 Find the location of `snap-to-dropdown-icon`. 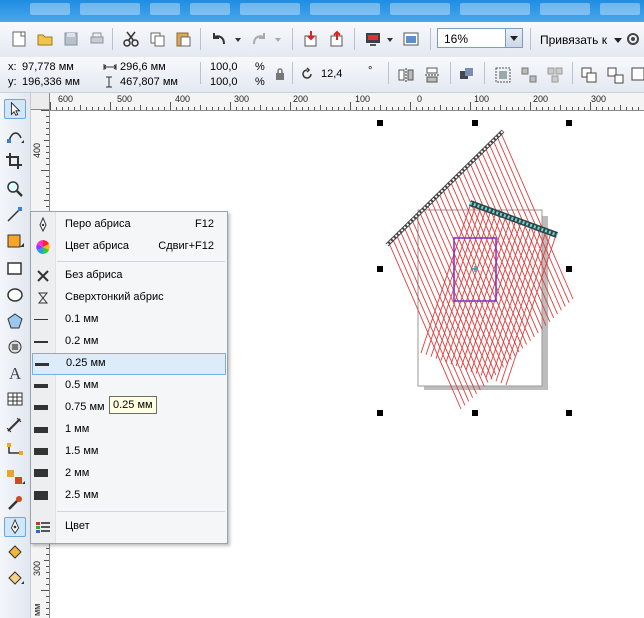

snap-to-dropdown-icon is located at coordinates (618, 42).